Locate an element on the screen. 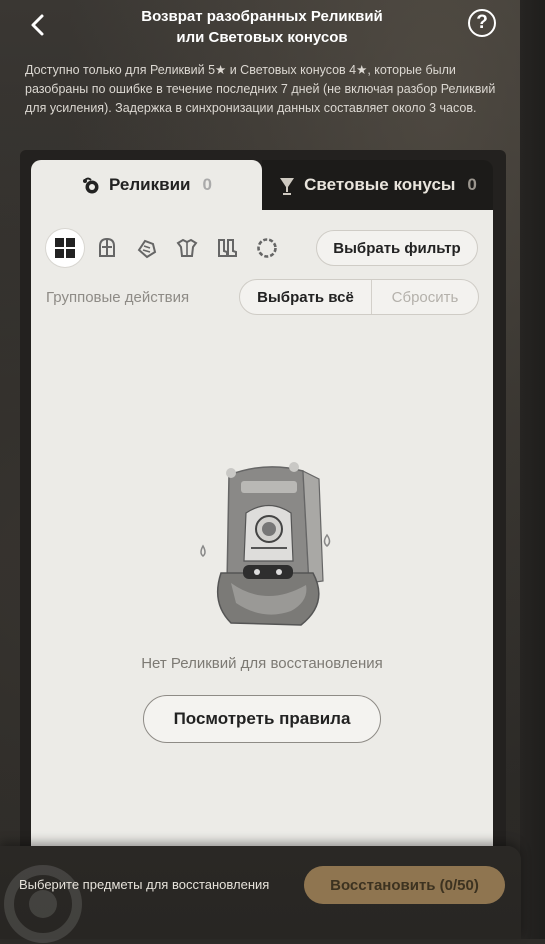  category-feet-button is located at coordinates (227, 248).